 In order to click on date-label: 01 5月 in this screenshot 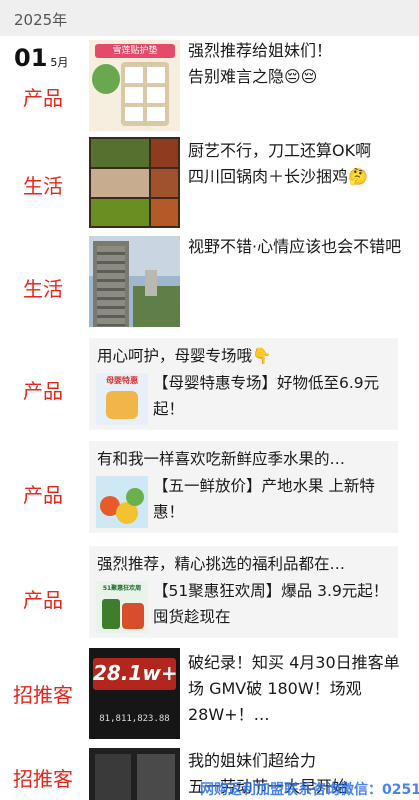, I will do `click(41, 58)`.